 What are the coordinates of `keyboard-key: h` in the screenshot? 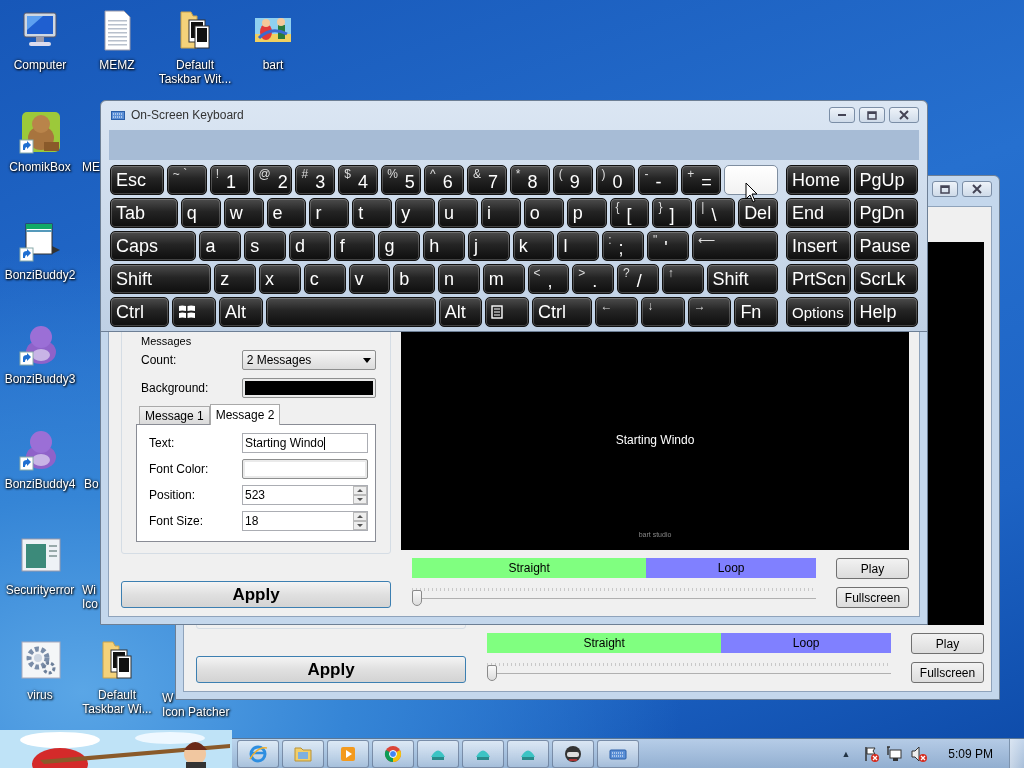 It's located at (444, 246).